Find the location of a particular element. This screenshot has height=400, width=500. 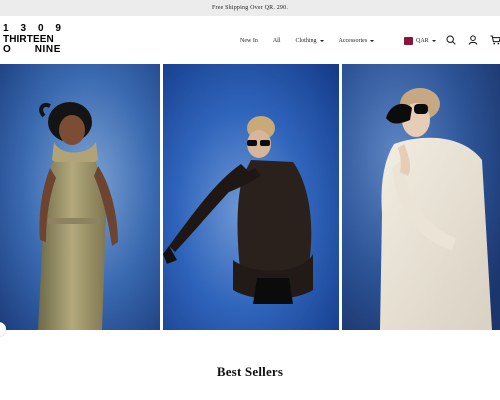

logo-row-nine: O NINE is located at coordinates (32, 49).